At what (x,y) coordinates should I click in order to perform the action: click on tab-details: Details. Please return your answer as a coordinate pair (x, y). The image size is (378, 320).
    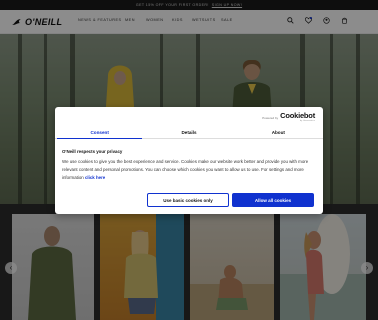
    Looking at the image, I should click on (188, 132).